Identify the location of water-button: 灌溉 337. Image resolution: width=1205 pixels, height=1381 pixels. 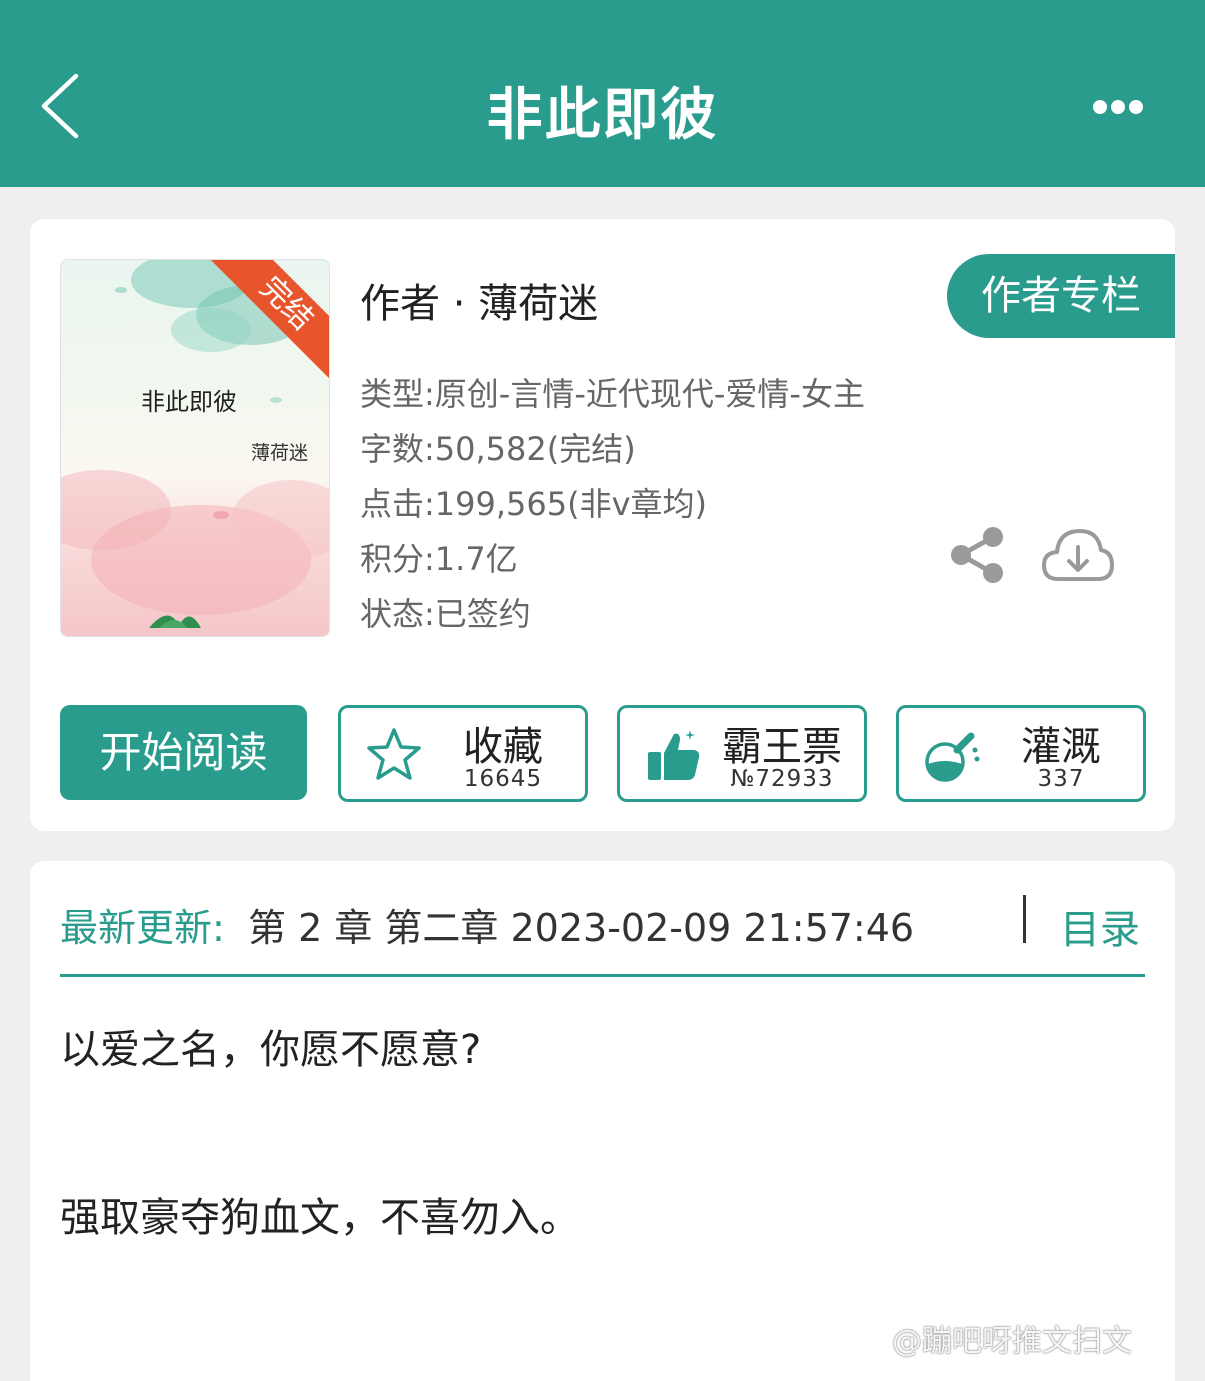
(1021, 753).